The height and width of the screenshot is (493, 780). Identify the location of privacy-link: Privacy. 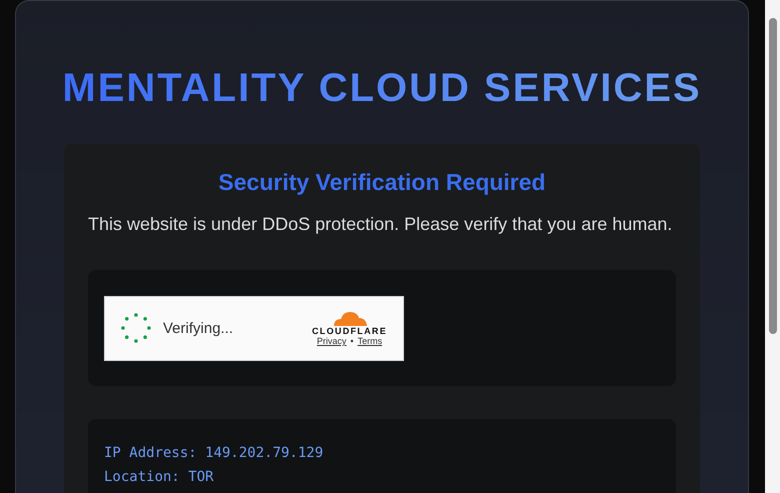
(331, 341).